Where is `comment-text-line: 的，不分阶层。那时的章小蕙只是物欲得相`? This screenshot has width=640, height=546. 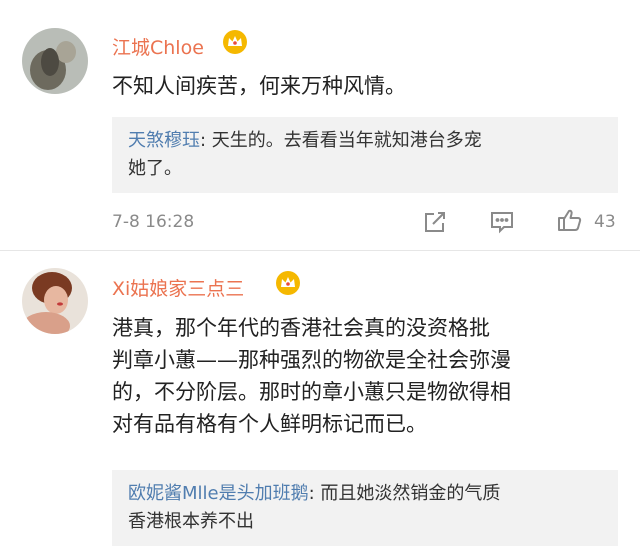
comment-text-line: 的，不分阶层。那时的章小蕙只是物欲得相 is located at coordinates (311, 392).